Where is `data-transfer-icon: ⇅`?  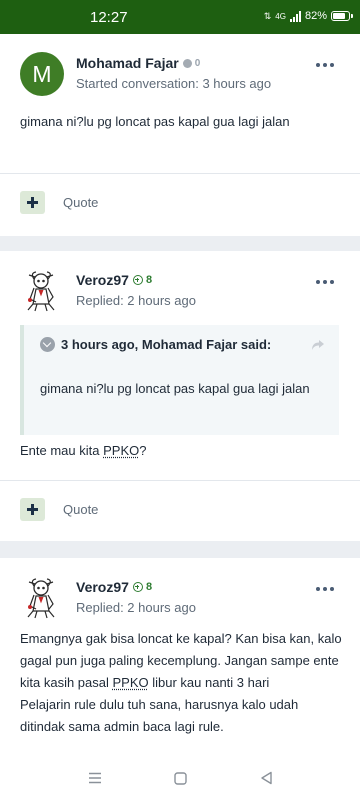
data-transfer-icon: ⇅ is located at coordinates (267, 15).